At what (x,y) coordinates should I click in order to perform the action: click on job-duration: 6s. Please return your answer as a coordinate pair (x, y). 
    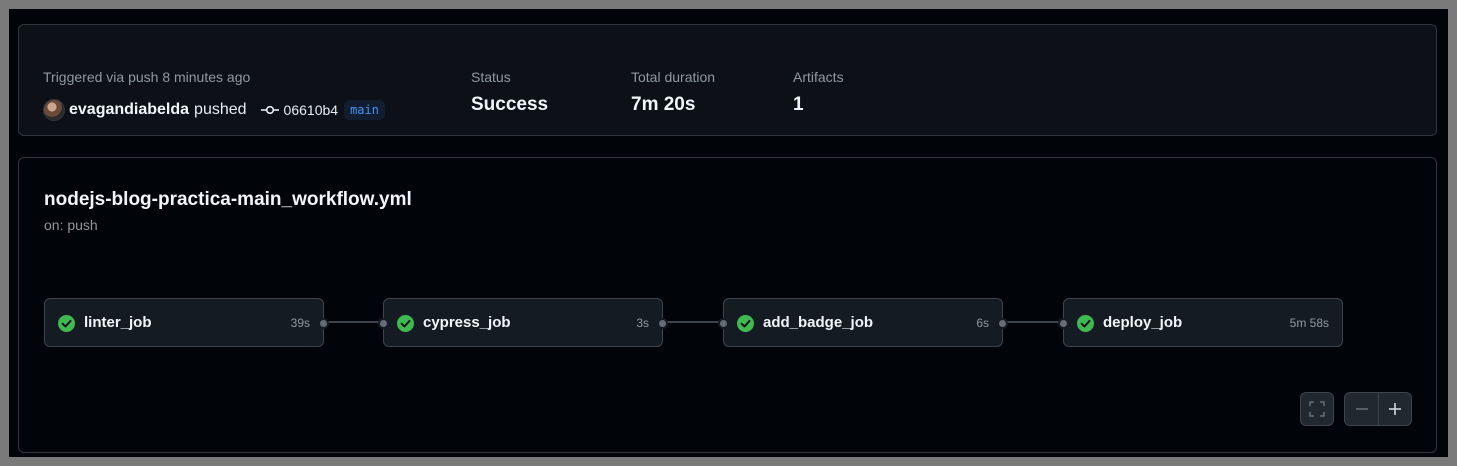
    Looking at the image, I should click on (982, 323).